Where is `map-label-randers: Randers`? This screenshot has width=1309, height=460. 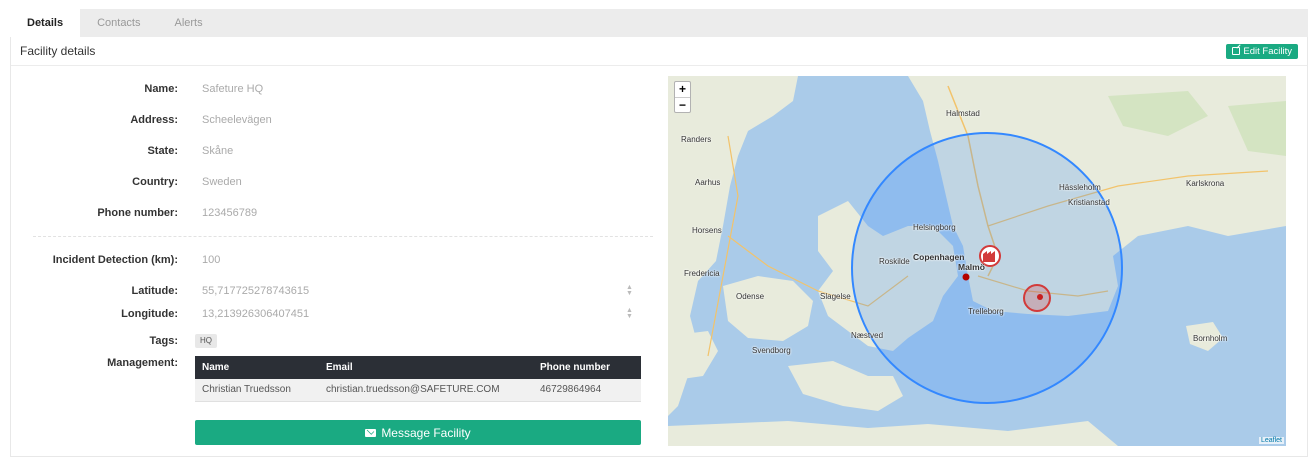 map-label-randers: Randers is located at coordinates (696, 139).